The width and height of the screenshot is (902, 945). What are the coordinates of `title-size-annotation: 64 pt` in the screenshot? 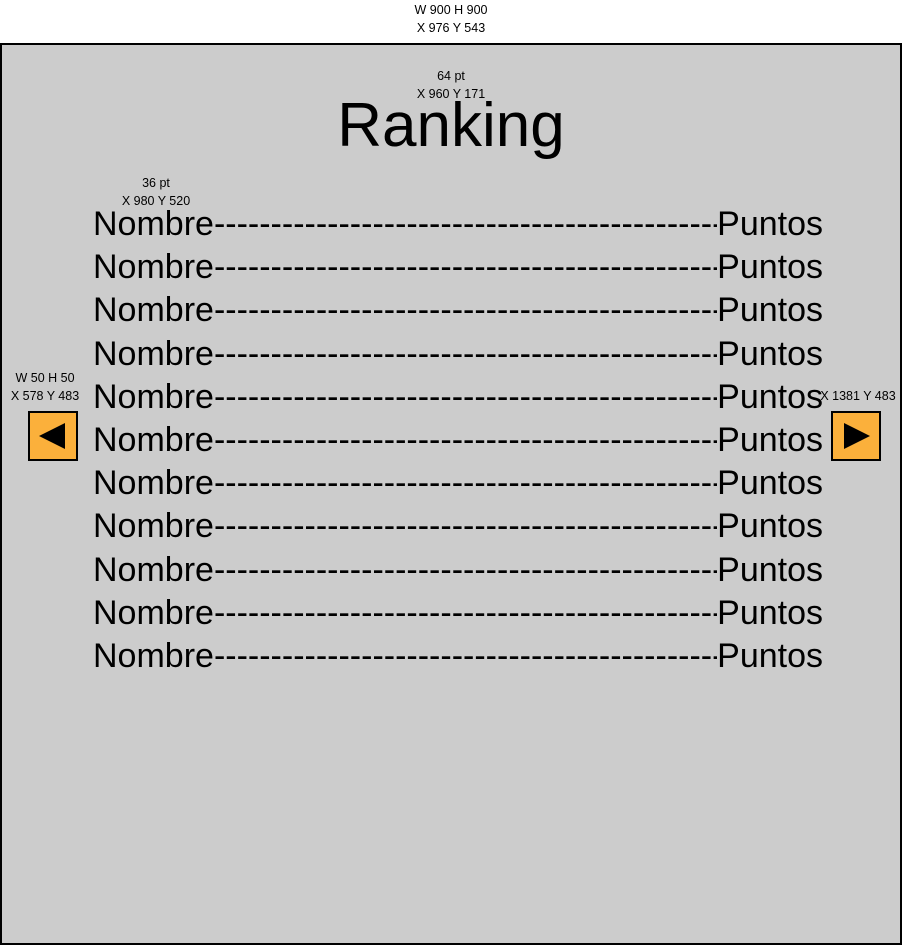 It's located at (451, 76).